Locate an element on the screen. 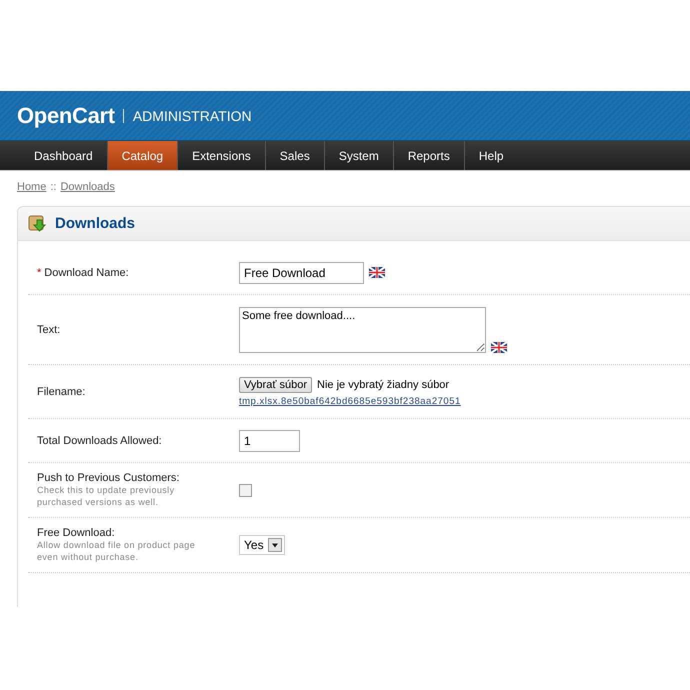  field-label: Push to Previous Customers: is located at coordinates (108, 478).